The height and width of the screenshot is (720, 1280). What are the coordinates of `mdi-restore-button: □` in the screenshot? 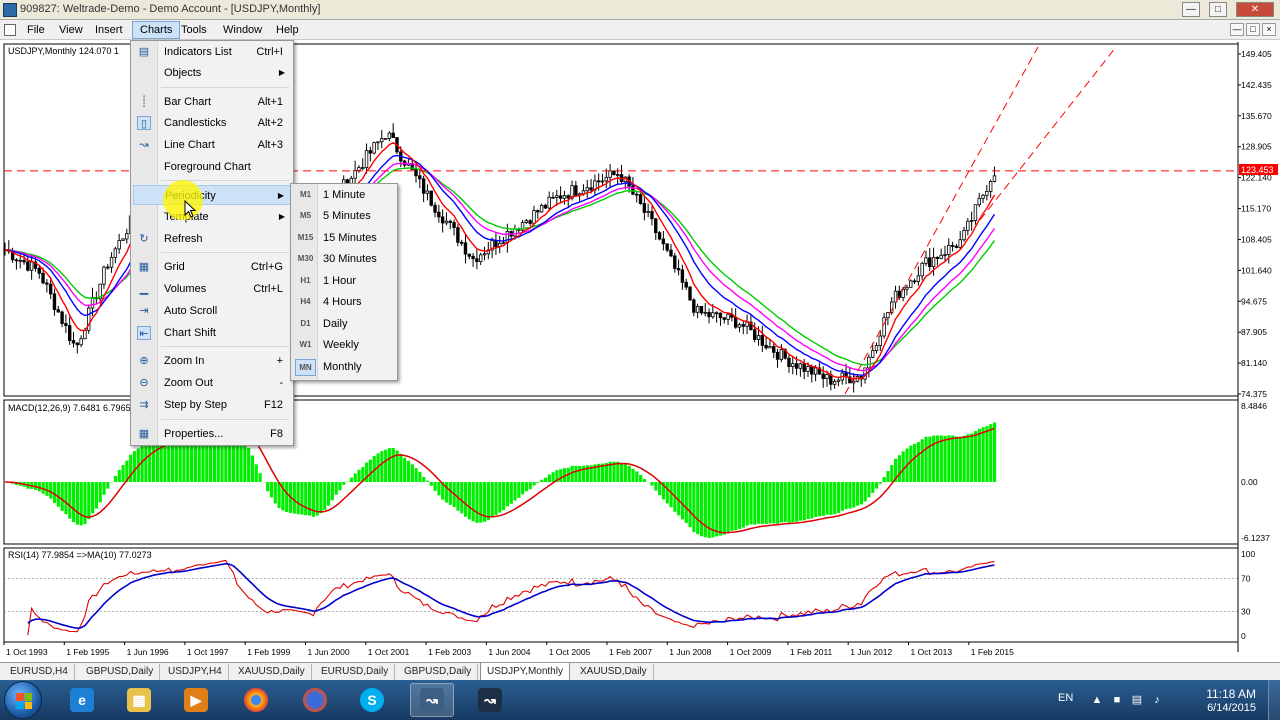 It's located at (1253, 29).